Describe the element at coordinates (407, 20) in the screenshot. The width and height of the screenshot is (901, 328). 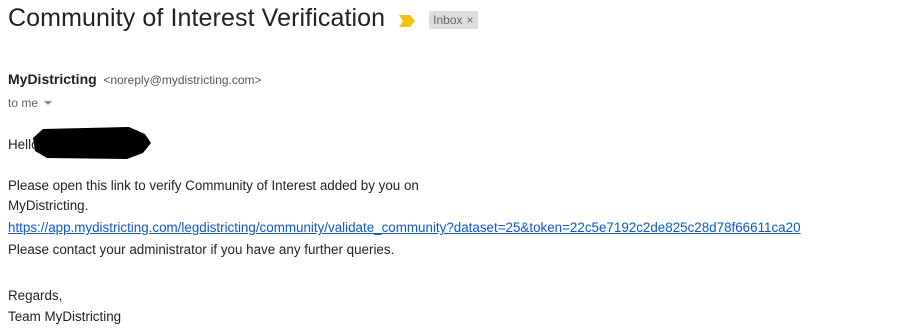
I see `importance-marker-icon` at that location.